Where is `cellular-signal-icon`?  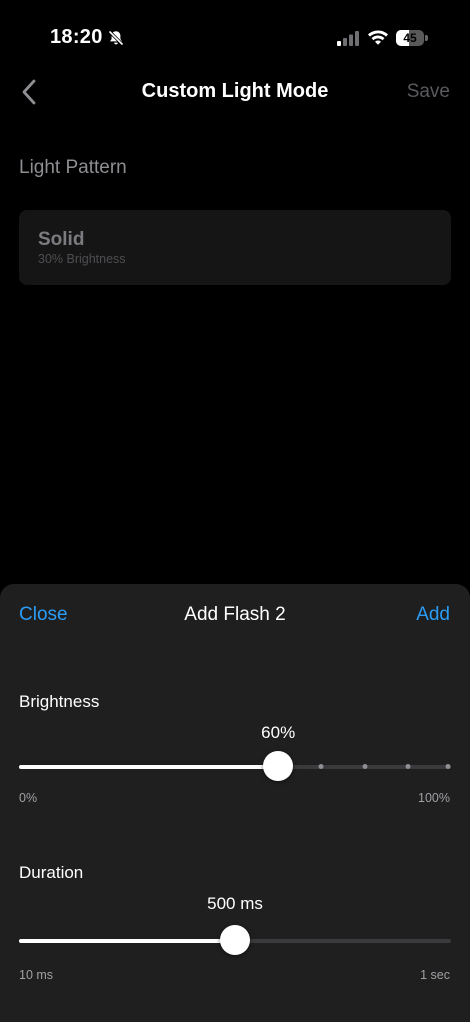
cellular-signal-icon is located at coordinates (348, 38).